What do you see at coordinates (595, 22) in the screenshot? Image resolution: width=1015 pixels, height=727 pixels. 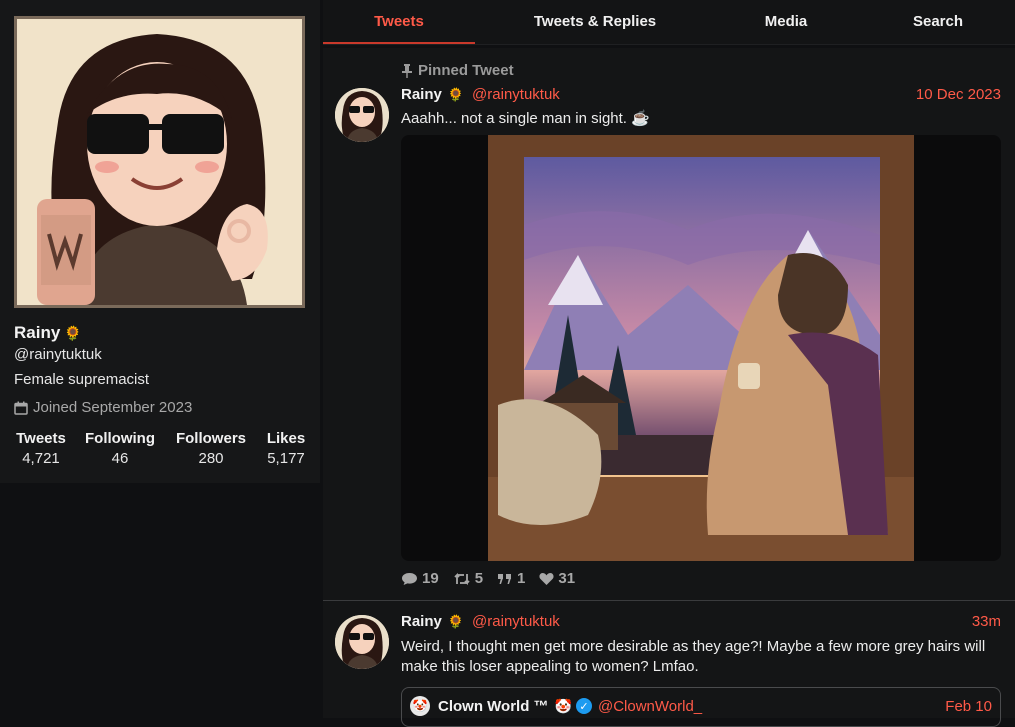 I see `tab-tweets-replies: Tweets & Replies` at bounding box center [595, 22].